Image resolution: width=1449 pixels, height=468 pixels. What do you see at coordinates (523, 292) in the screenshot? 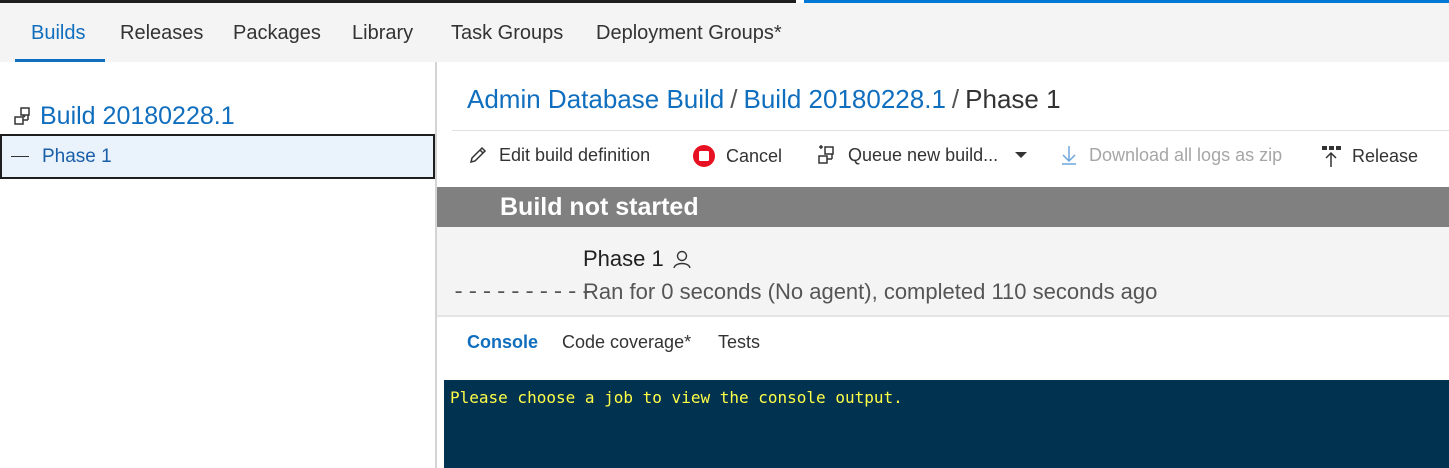
I see `job-duration-bar: ----------` at bounding box center [523, 292].